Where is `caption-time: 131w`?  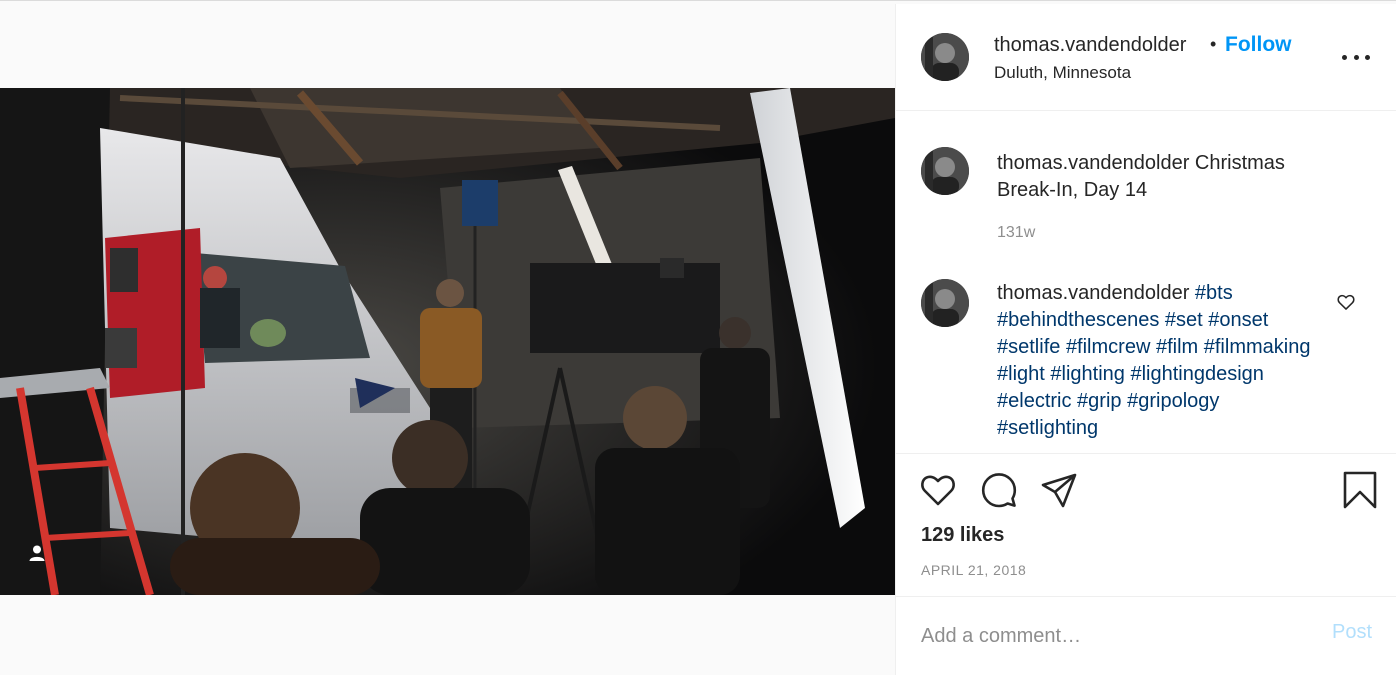 caption-time: 131w is located at coordinates (1016, 233).